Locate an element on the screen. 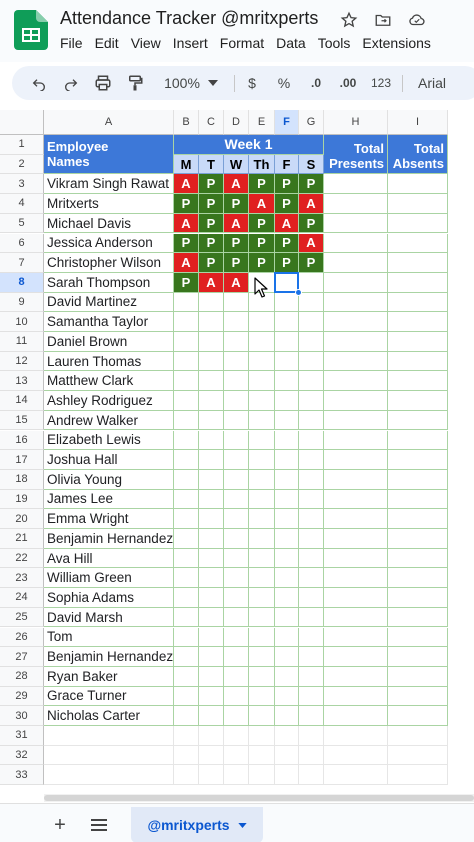  row-header-23: 23 is located at coordinates (22, 578).